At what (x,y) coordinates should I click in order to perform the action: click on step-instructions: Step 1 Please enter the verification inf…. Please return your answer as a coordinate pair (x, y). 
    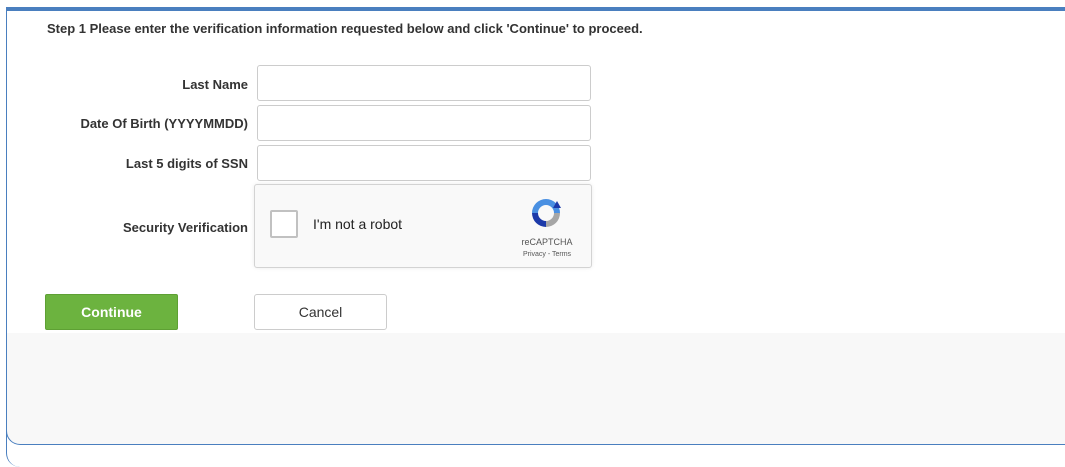
    Looking at the image, I should click on (345, 28).